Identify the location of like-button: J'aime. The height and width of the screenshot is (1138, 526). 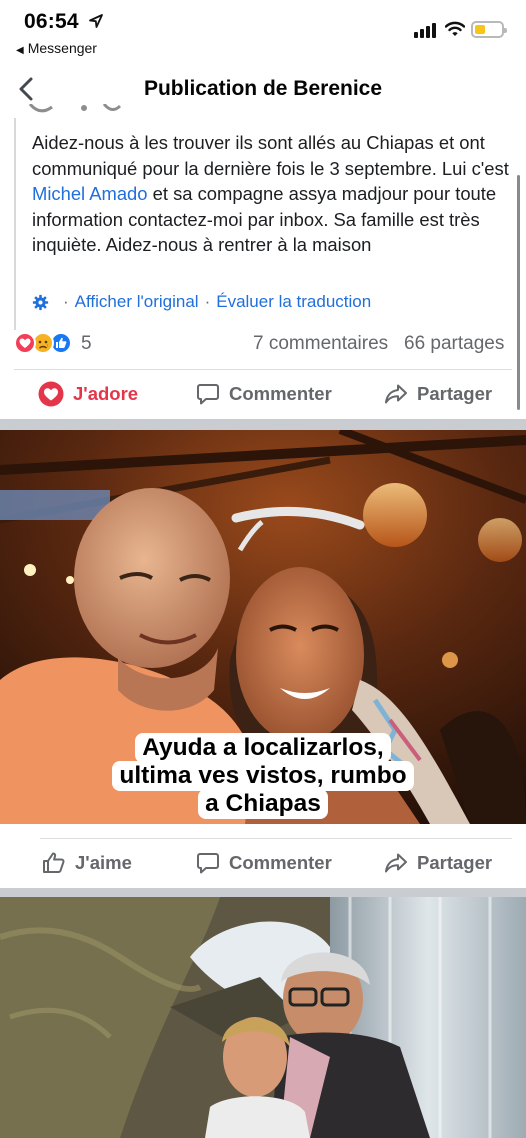
(87, 863).